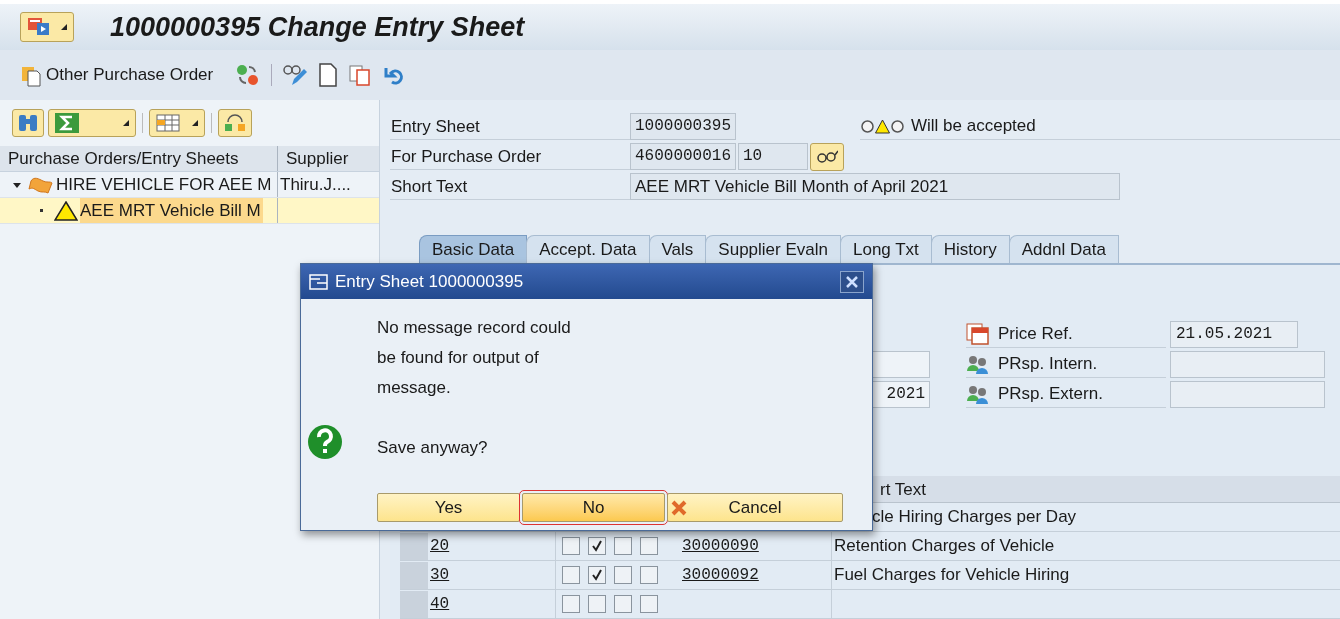 The height and width of the screenshot is (619, 1340). I want to click on tab: Addnl Data, so click(1063, 249).